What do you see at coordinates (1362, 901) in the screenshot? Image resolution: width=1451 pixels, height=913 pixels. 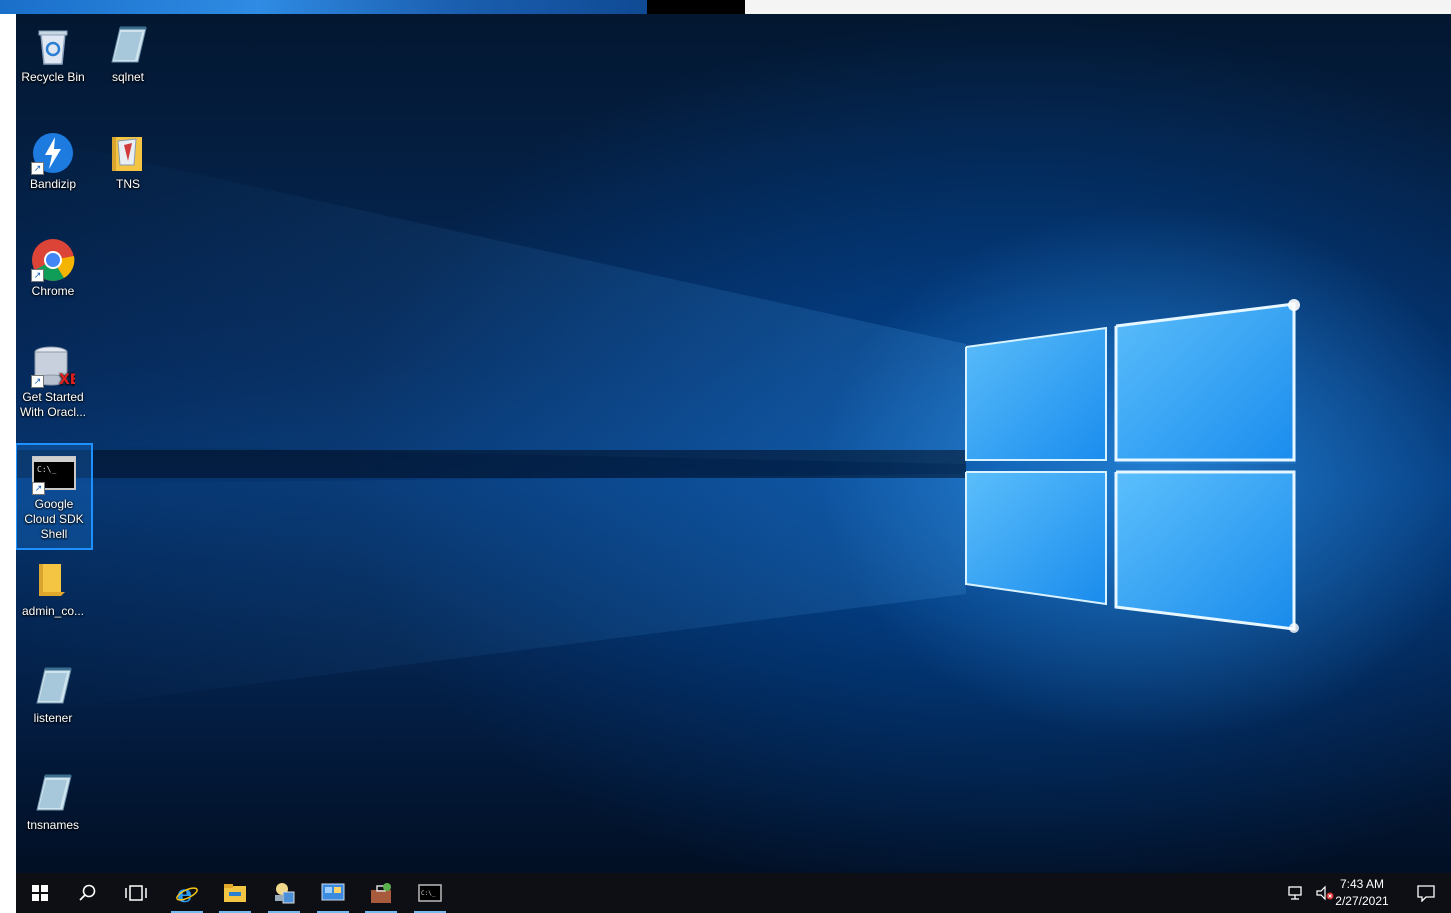 I see `clock-date: 2/27/2021` at bounding box center [1362, 901].